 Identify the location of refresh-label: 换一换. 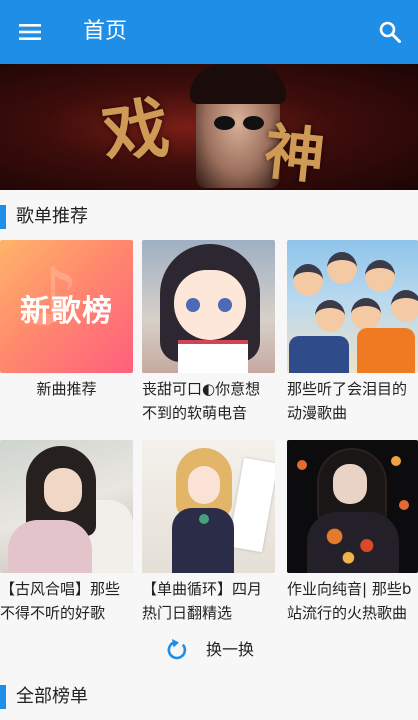
(230, 649).